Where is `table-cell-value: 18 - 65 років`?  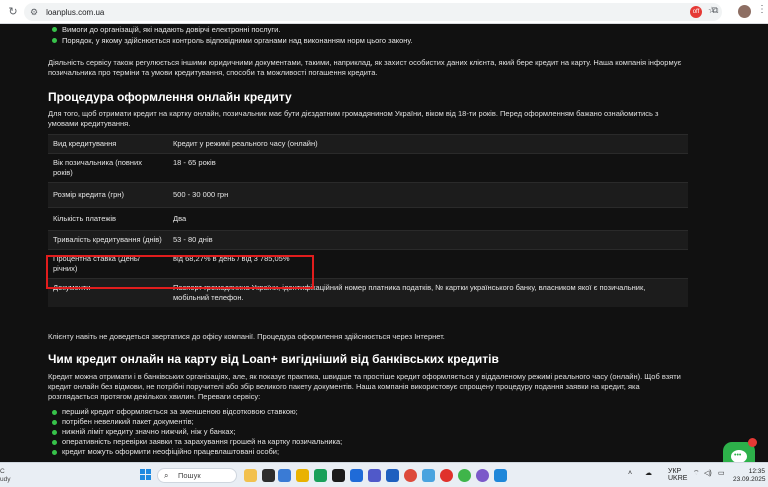 table-cell-value: 18 - 65 років is located at coordinates (428, 168).